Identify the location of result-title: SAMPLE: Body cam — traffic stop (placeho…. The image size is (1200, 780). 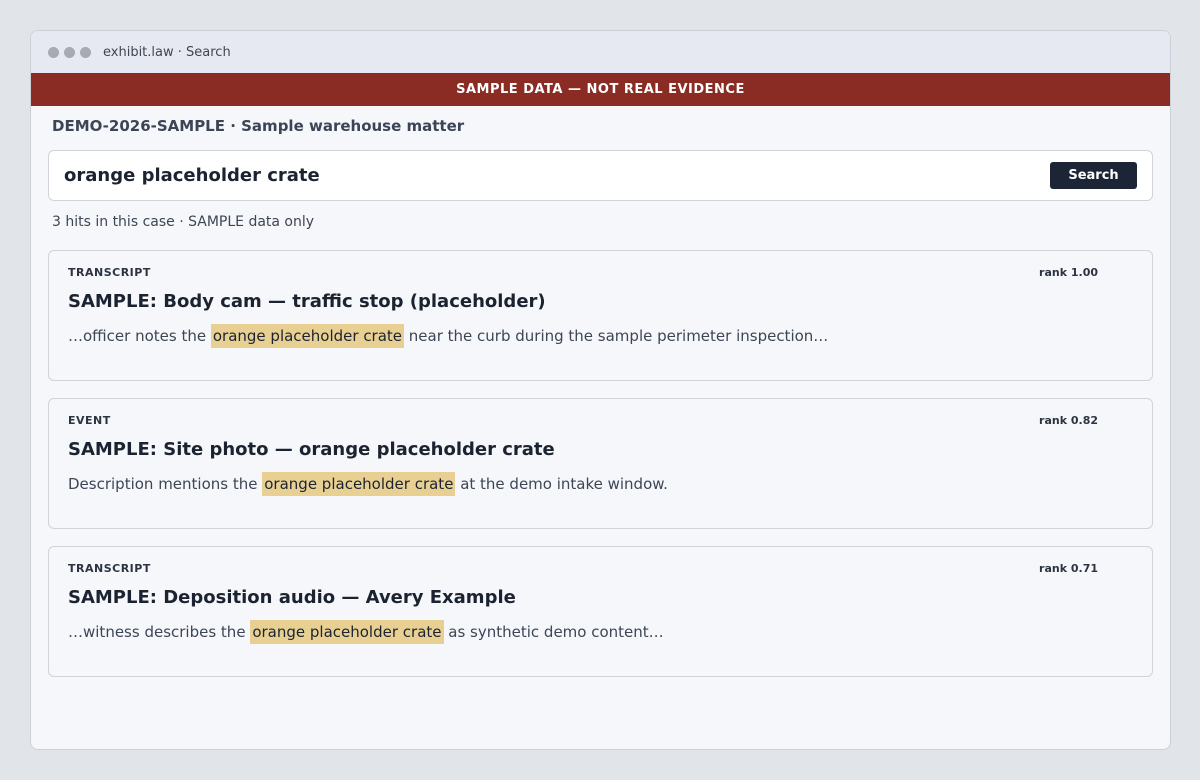
(307, 301).